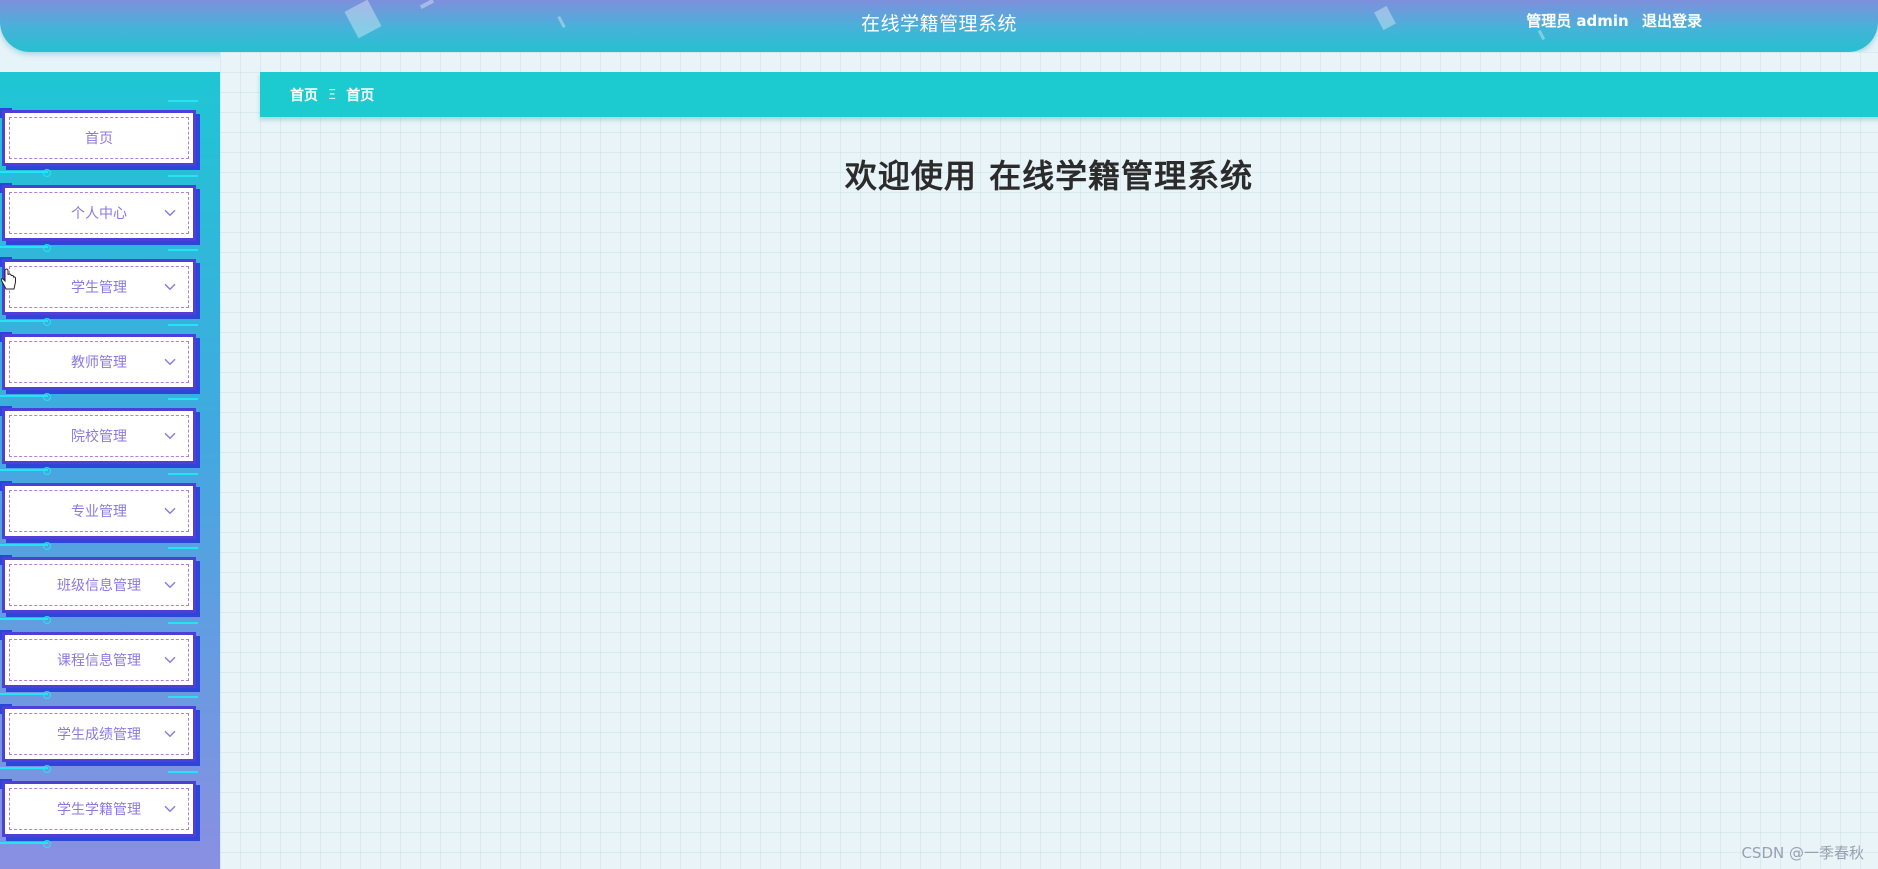  Describe the element at coordinates (1577, 21) in the screenshot. I see `current-user-label: 管理员 admin` at that location.